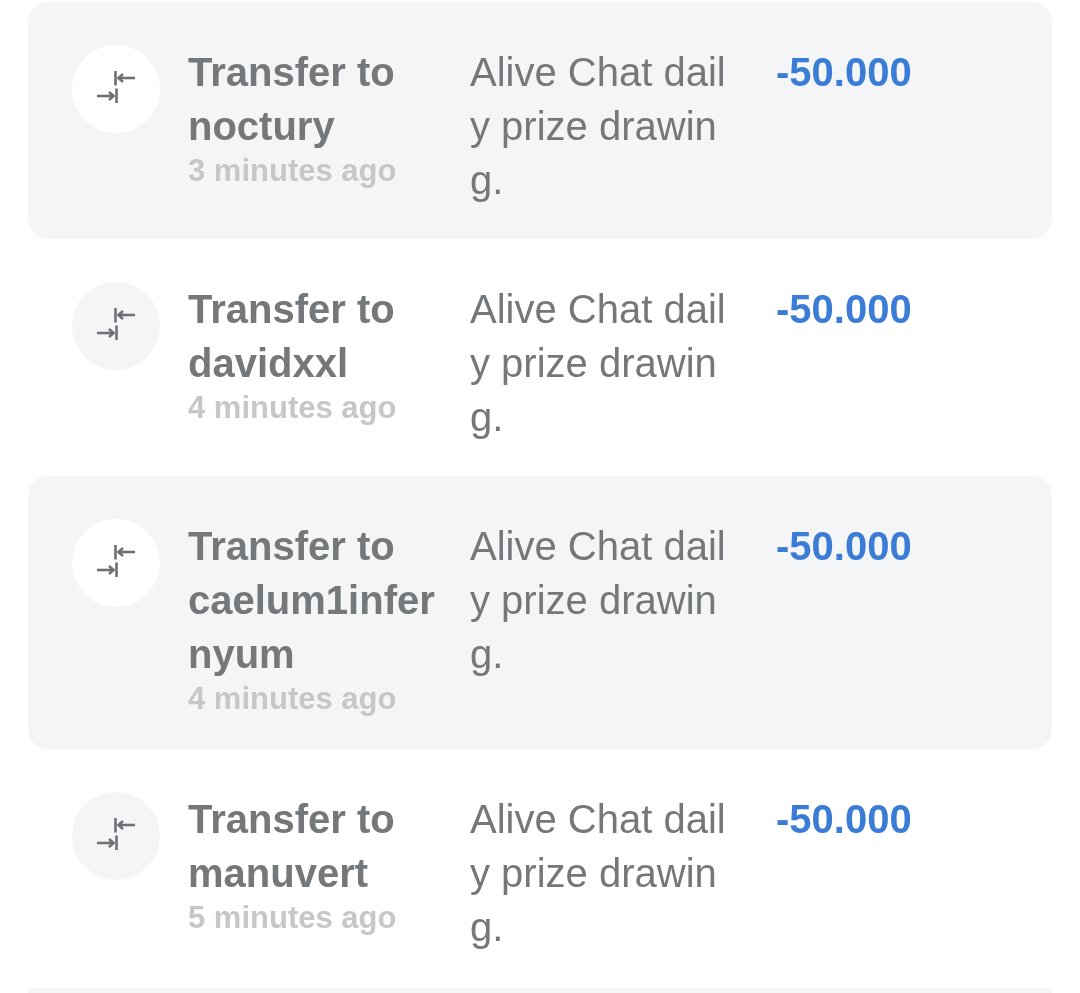 The image size is (1080, 993). What do you see at coordinates (292, 99) in the screenshot?
I see `transaction-title: Transfer to noctury` at bounding box center [292, 99].